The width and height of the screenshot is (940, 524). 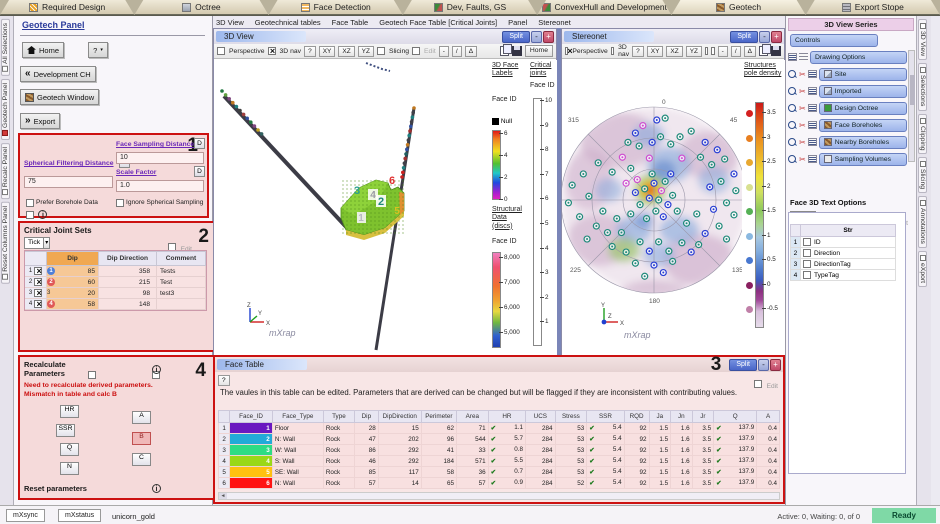 What do you see at coordinates (223, 496) in the screenshot?
I see `scroll-left-arrow: ◄` at bounding box center [223, 496].